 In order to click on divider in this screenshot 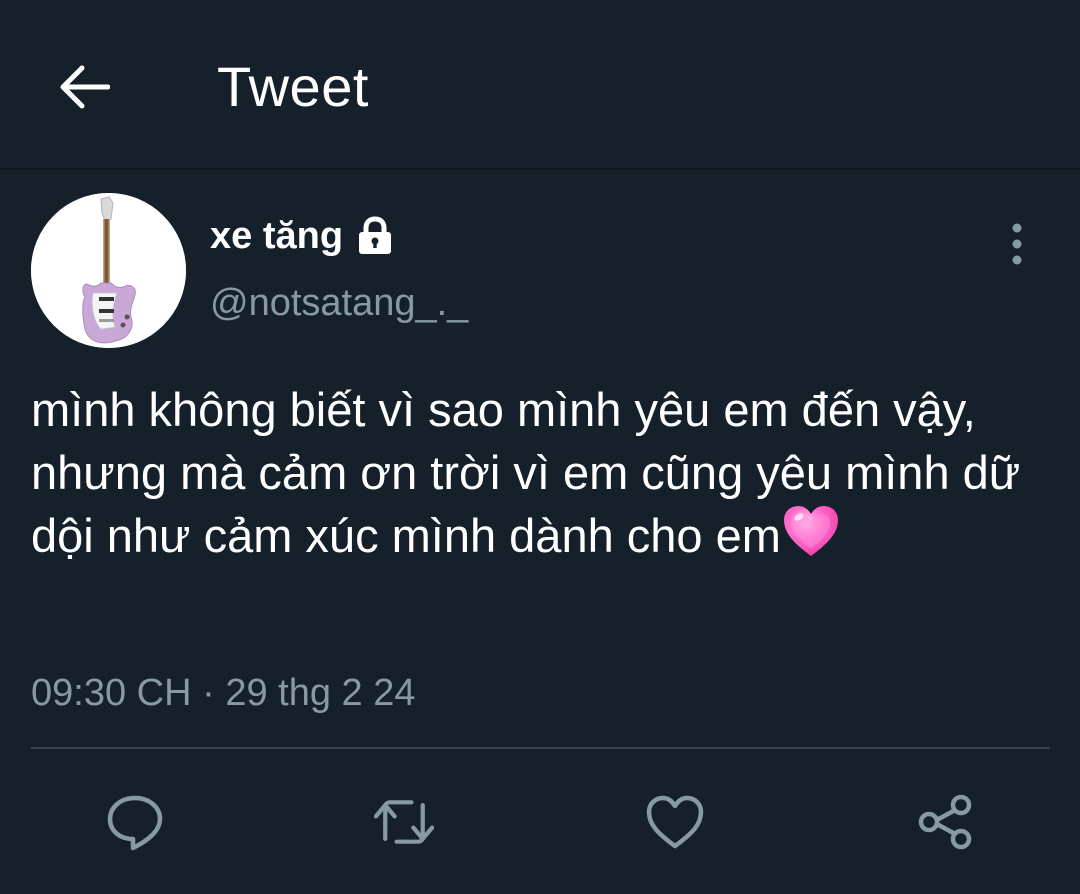, I will do `click(540, 748)`.